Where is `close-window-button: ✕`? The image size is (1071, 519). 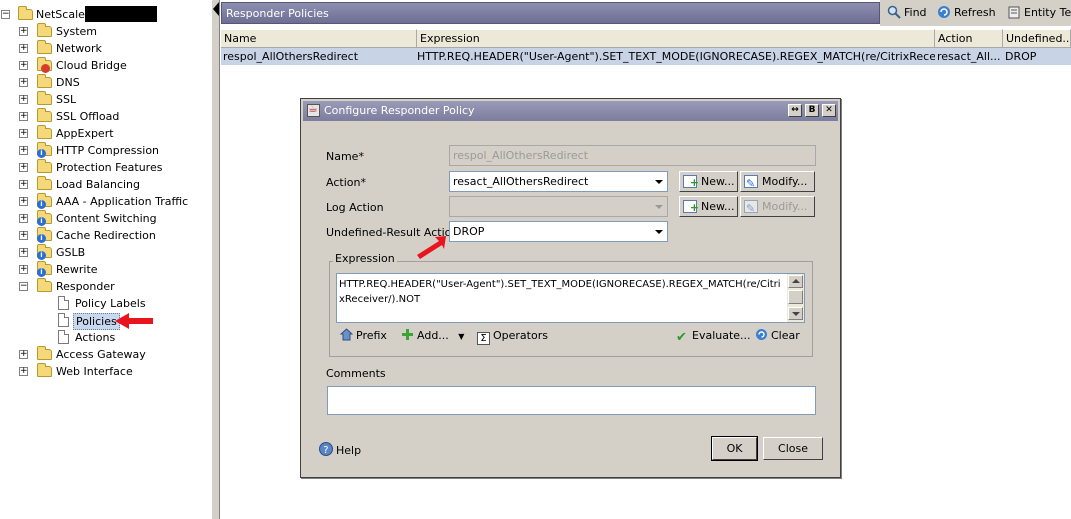 close-window-button: ✕ is located at coordinates (829, 110).